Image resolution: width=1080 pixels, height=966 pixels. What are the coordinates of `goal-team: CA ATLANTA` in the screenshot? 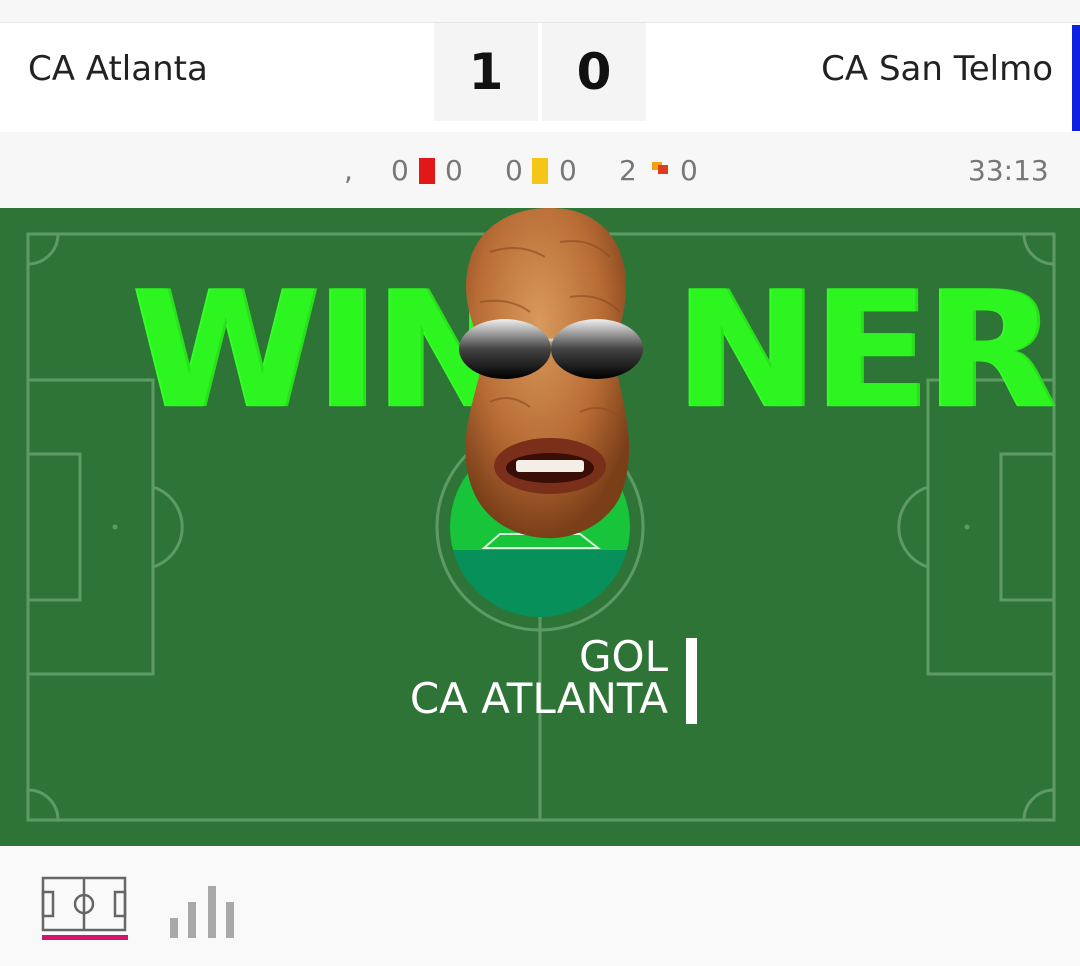 It's located at (538, 698).